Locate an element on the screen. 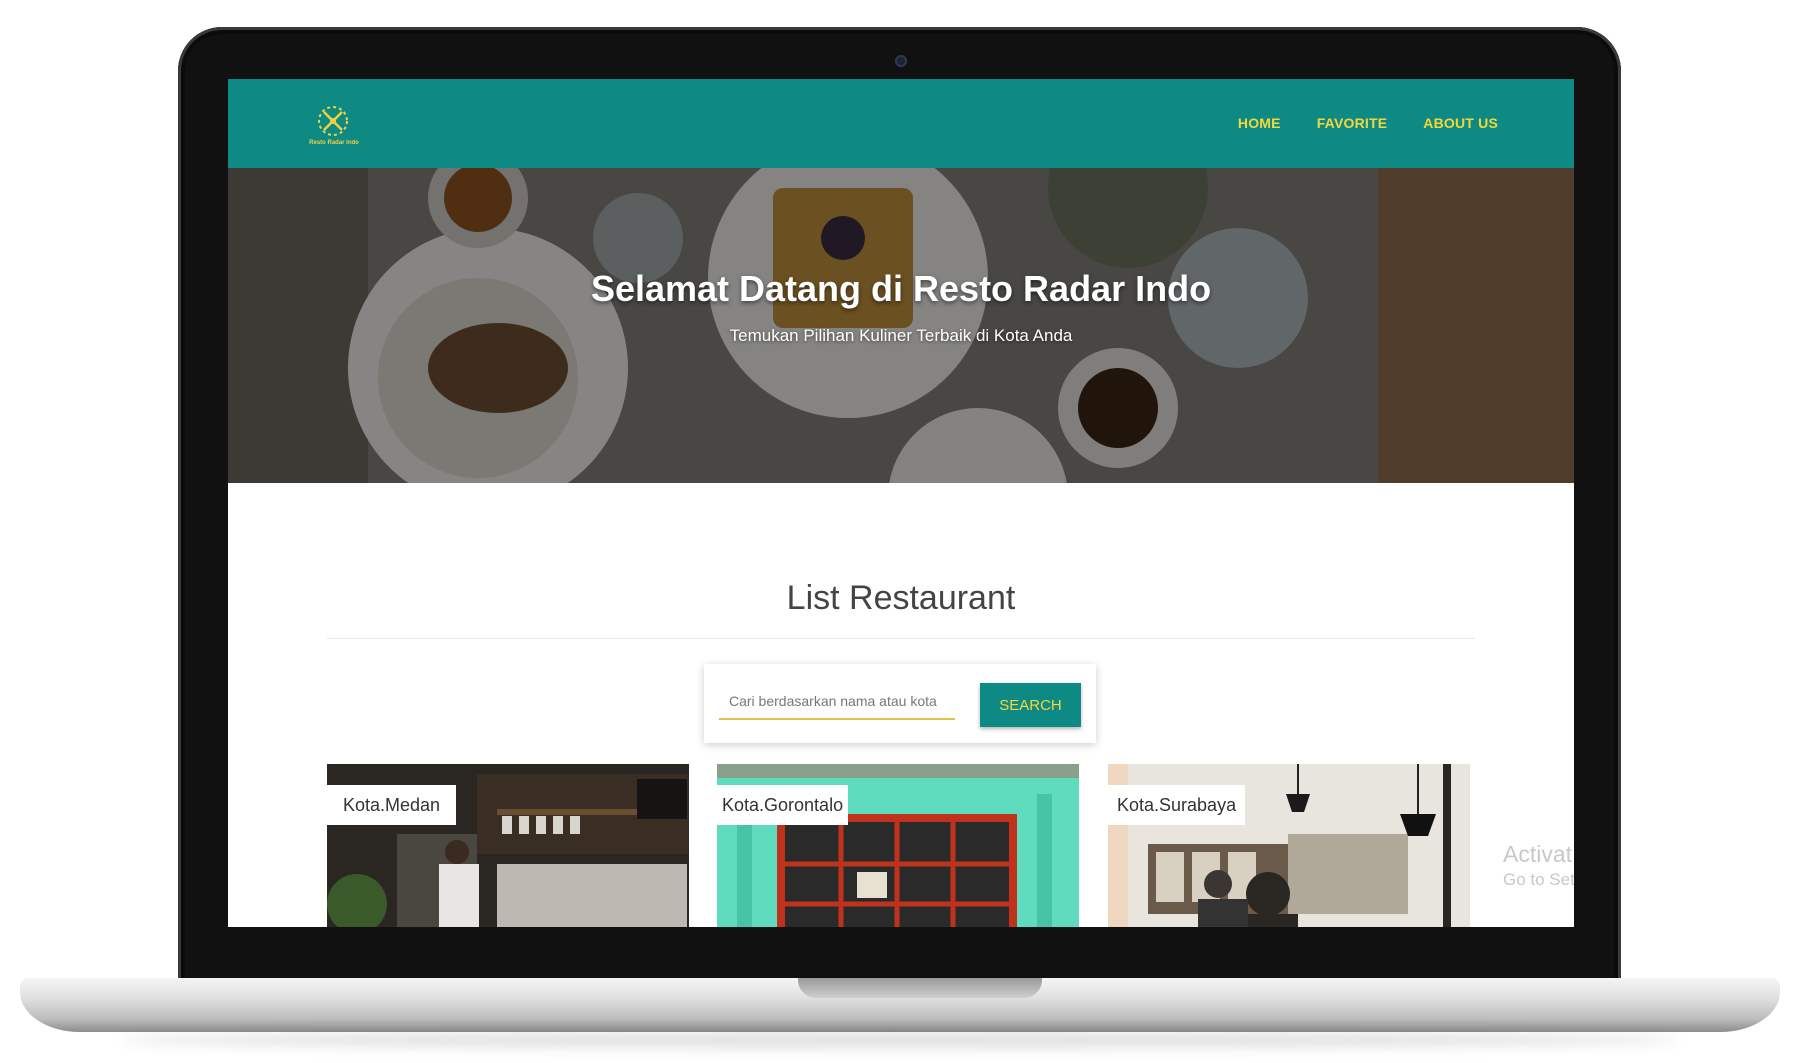 The height and width of the screenshot is (1063, 1797). card-city-label: Kota.Surabaya is located at coordinates (1177, 805).